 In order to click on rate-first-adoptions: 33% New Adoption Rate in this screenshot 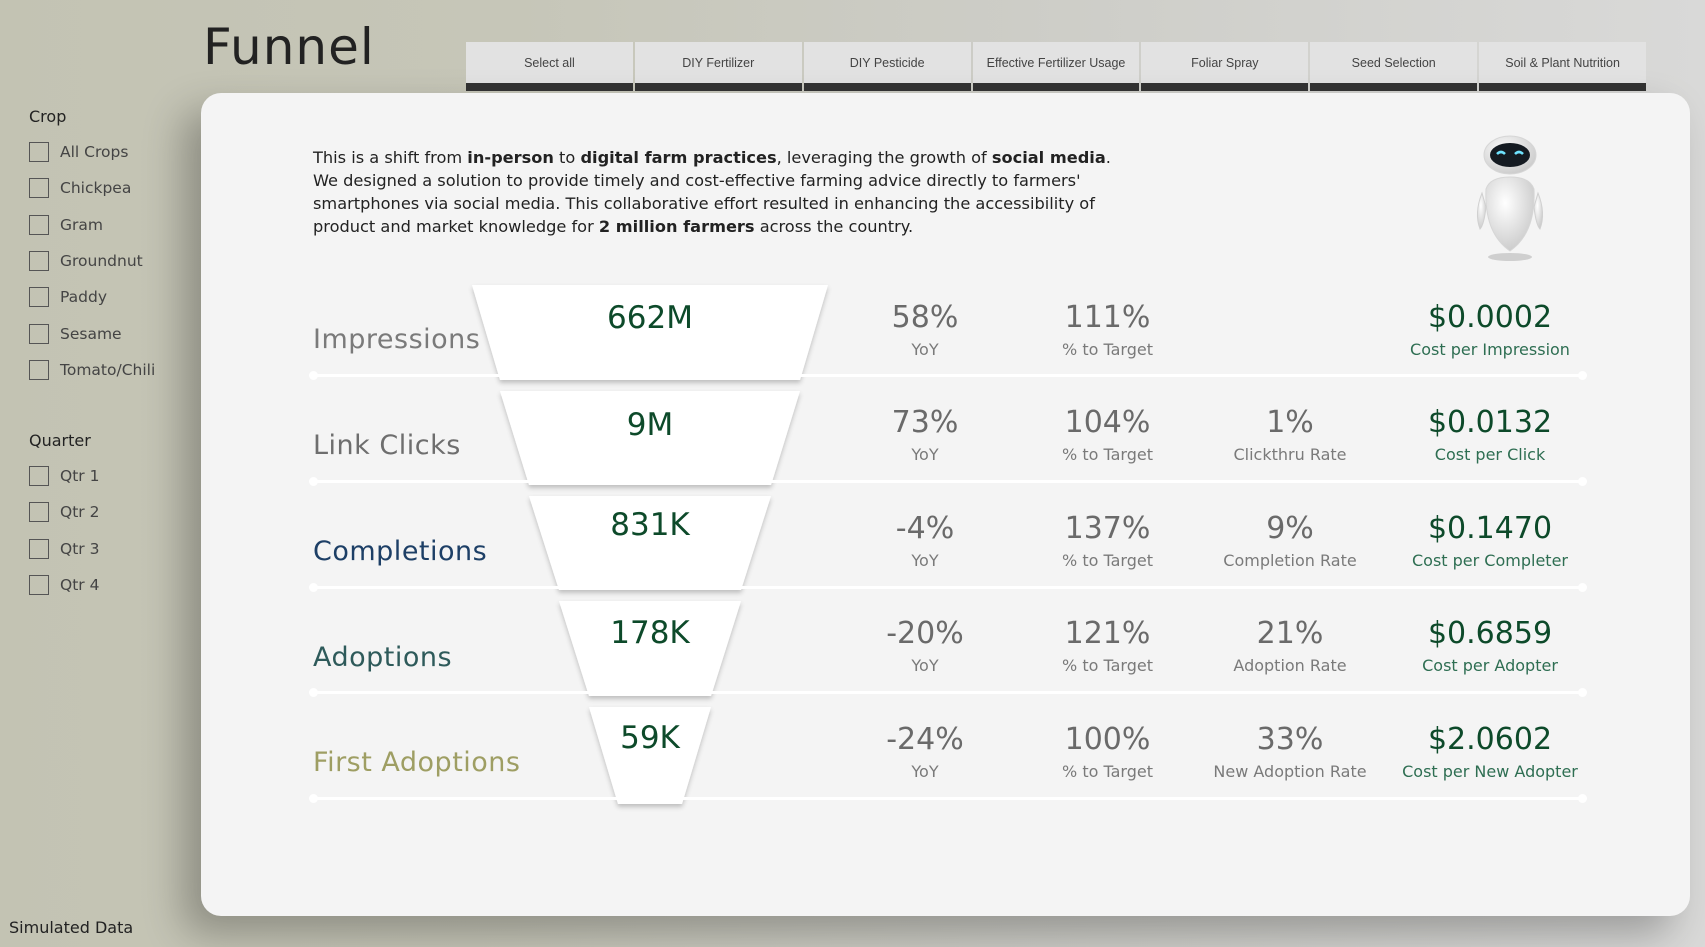, I will do `click(1290, 751)`.